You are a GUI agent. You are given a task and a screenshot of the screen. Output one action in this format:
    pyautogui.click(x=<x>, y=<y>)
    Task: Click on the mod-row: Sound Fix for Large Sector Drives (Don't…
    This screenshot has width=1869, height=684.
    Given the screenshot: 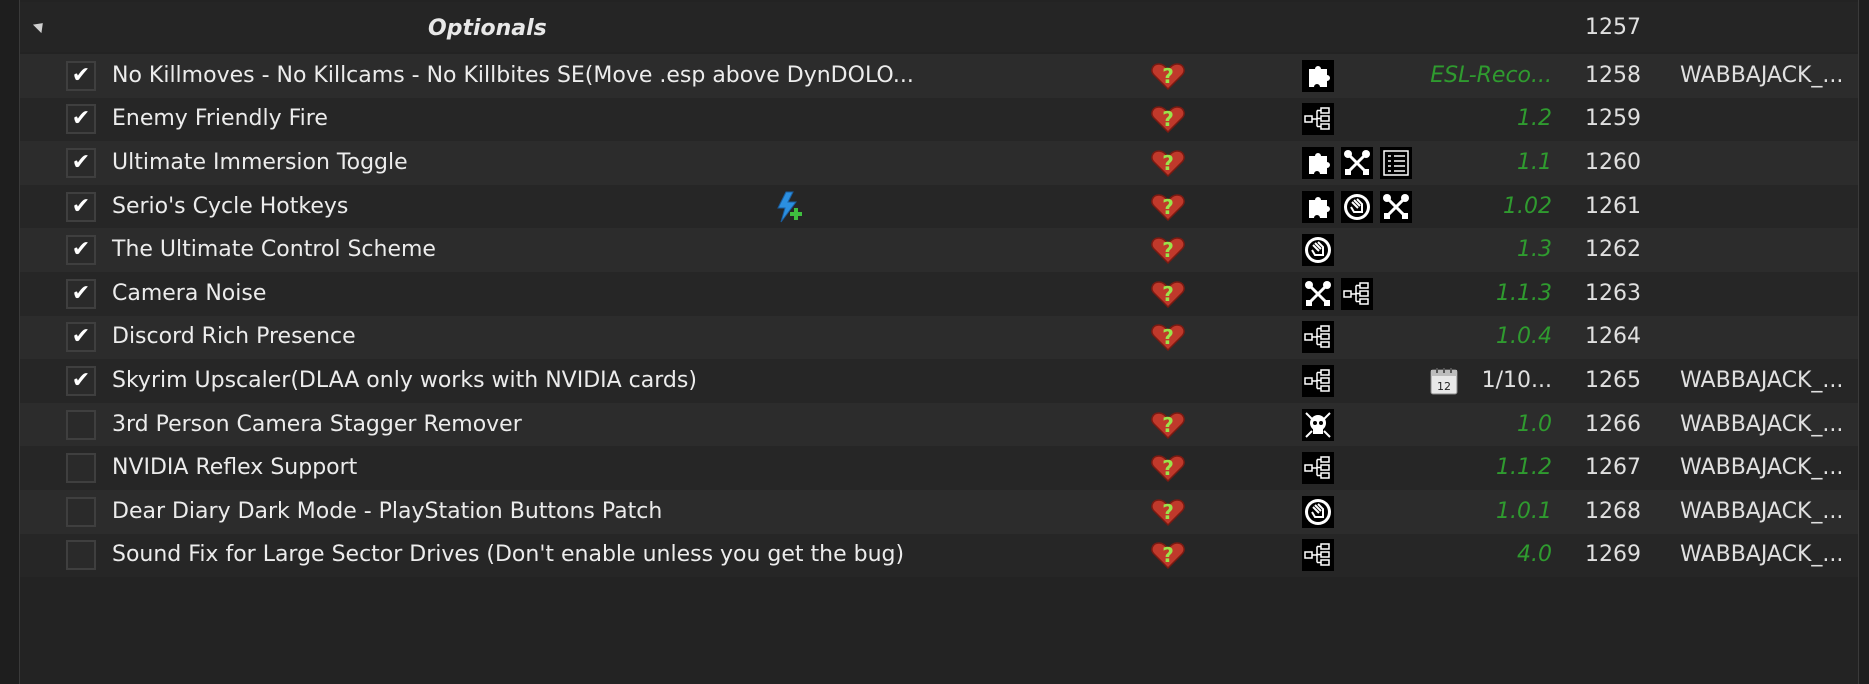 What is the action you would take?
    pyautogui.click(x=939, y=555)
    